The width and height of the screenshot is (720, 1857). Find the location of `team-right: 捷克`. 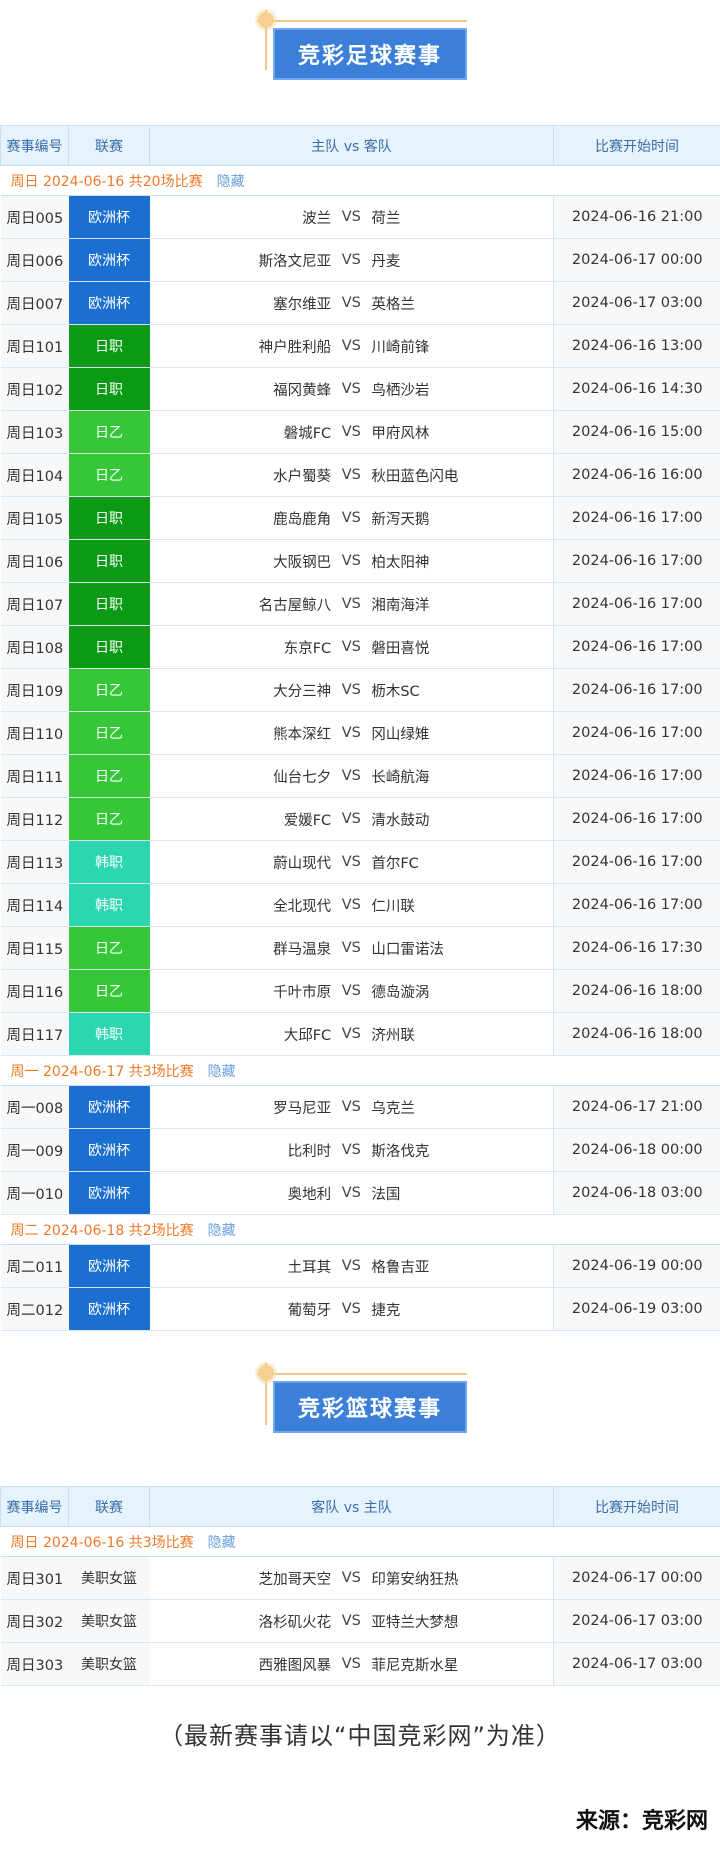

team-right: 捷克 is located at coordinates (386, 1310).